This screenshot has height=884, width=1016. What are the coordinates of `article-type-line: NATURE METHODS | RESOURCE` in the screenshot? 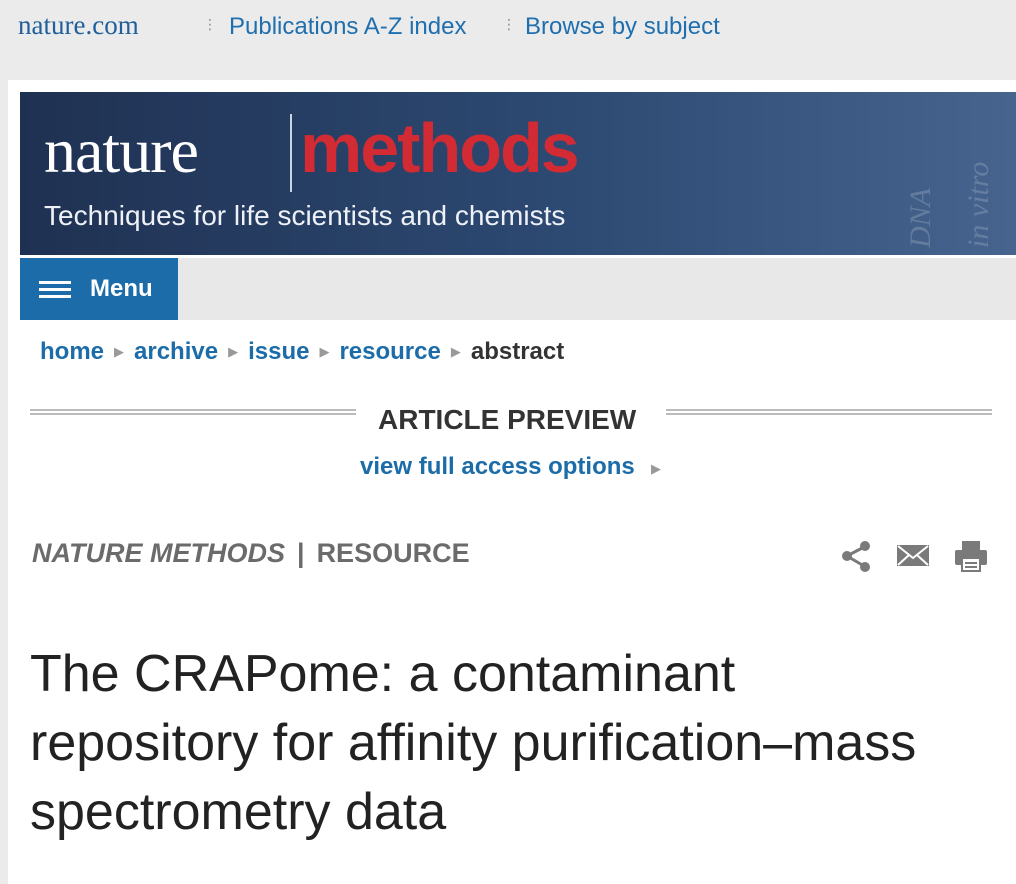 It's located at (251, 553).